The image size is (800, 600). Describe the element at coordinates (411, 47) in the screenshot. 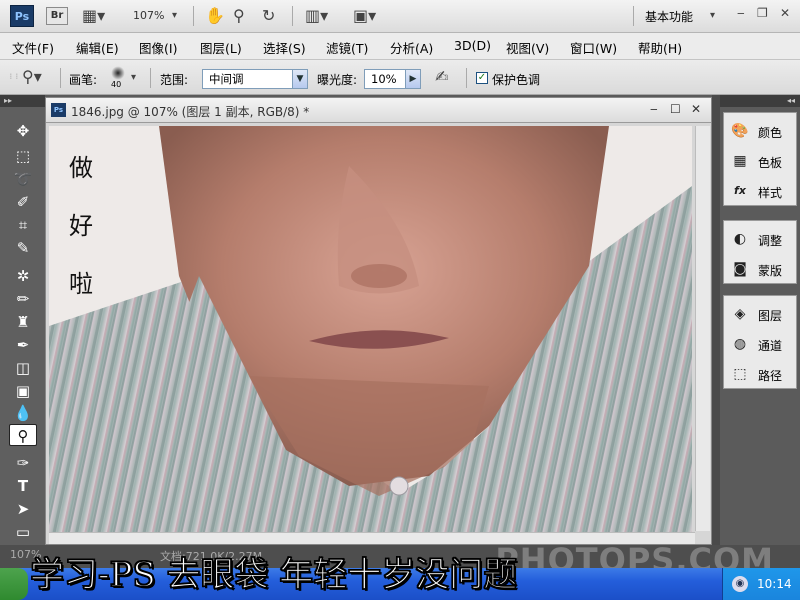

I see `menu-analysis: 分析(A)` at that location.